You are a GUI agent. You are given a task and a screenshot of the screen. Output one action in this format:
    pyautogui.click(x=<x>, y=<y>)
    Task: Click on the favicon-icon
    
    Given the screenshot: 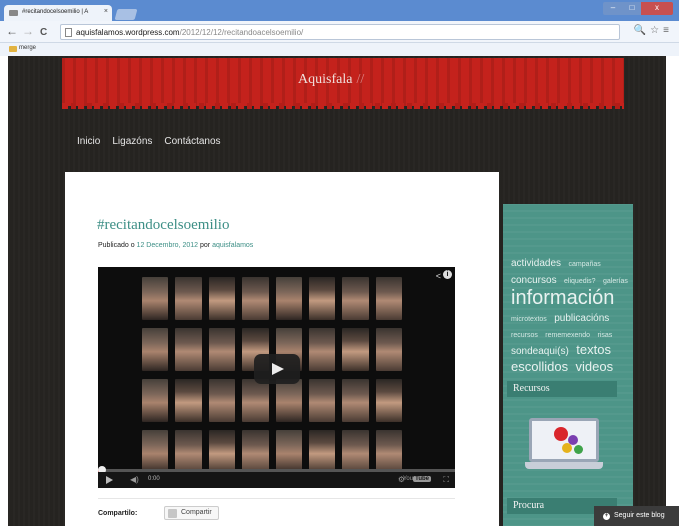 What is the action you would take?
    pyautogui.click(x=13, y=13)
    